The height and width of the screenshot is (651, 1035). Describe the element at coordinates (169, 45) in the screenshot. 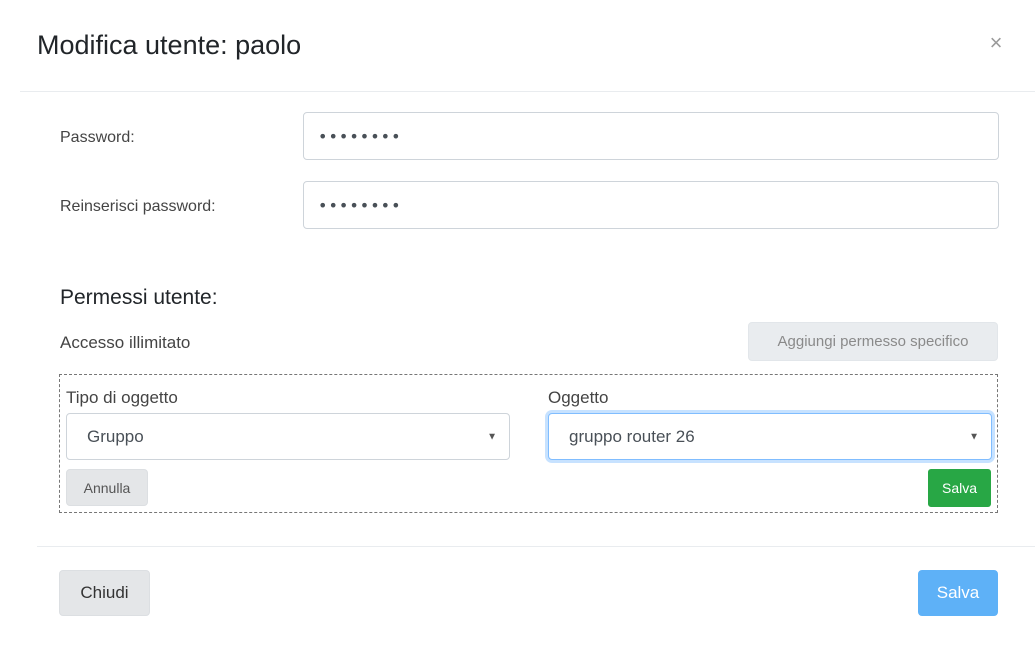

I see `modal-title: Modifica utente: paolo` at that location.